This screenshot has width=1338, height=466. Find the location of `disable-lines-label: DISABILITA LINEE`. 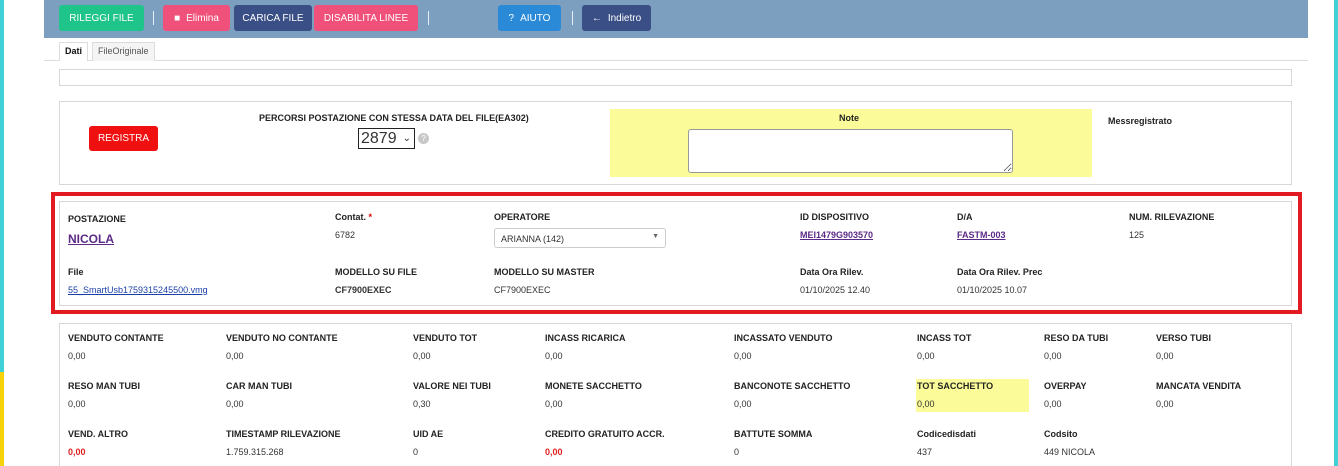

disable-lines-label: DISABILITA LINEE is located at coordinates (366, 18).